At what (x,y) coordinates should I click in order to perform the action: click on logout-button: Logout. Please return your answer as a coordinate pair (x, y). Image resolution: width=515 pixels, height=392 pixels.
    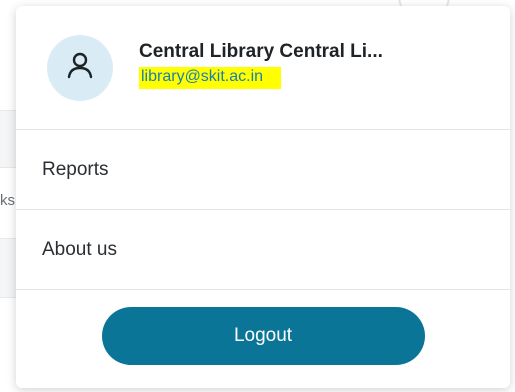
    Looking at the image, I should click on (263, 336).